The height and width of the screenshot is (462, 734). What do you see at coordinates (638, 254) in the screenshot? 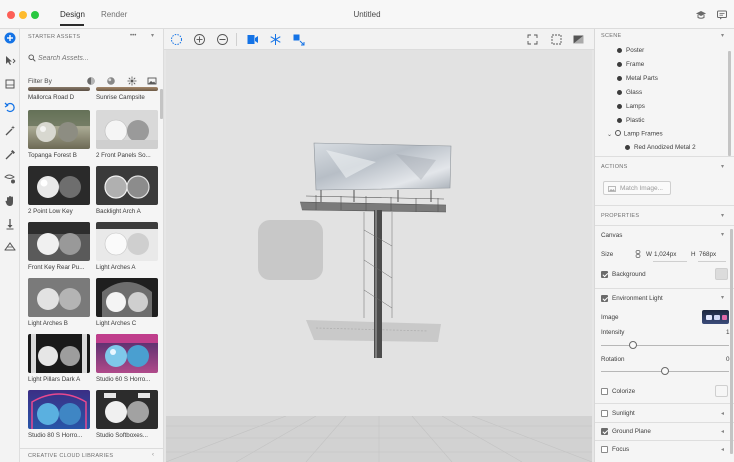
I see `link-icon` at bounding box center [638, 254].